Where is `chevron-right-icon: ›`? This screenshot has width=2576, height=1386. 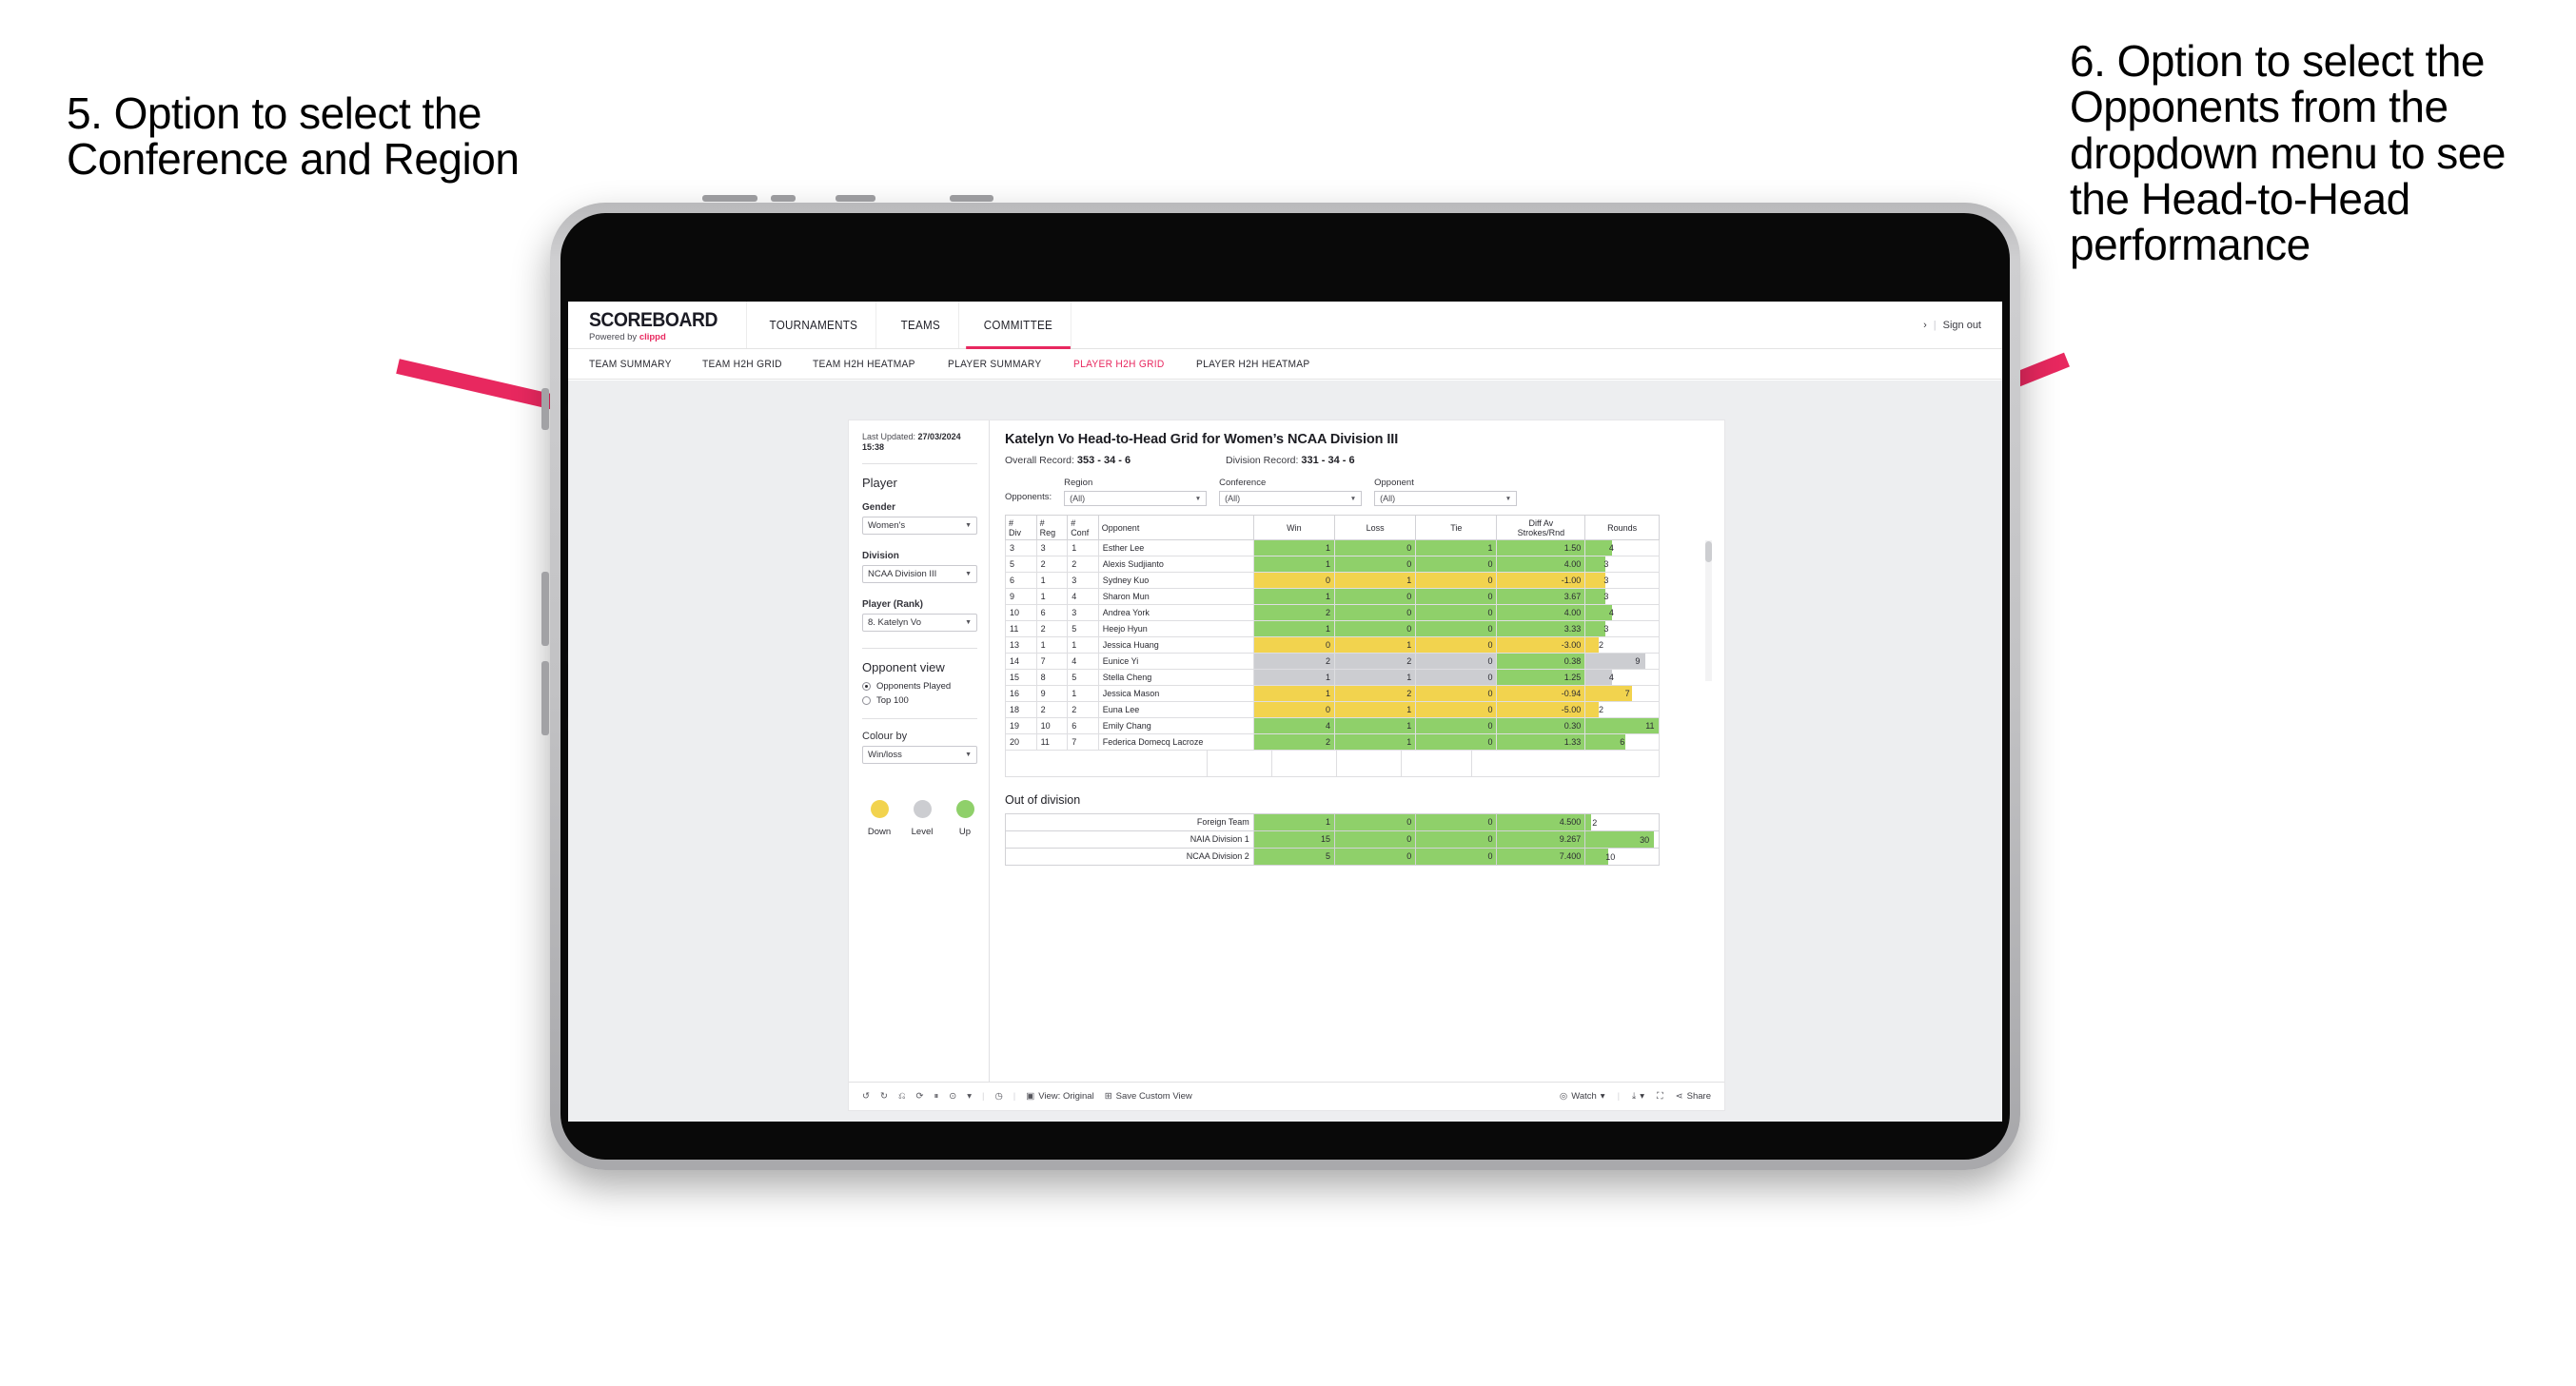
chevron-right-icon: › is located at coordinates (1925, 325).